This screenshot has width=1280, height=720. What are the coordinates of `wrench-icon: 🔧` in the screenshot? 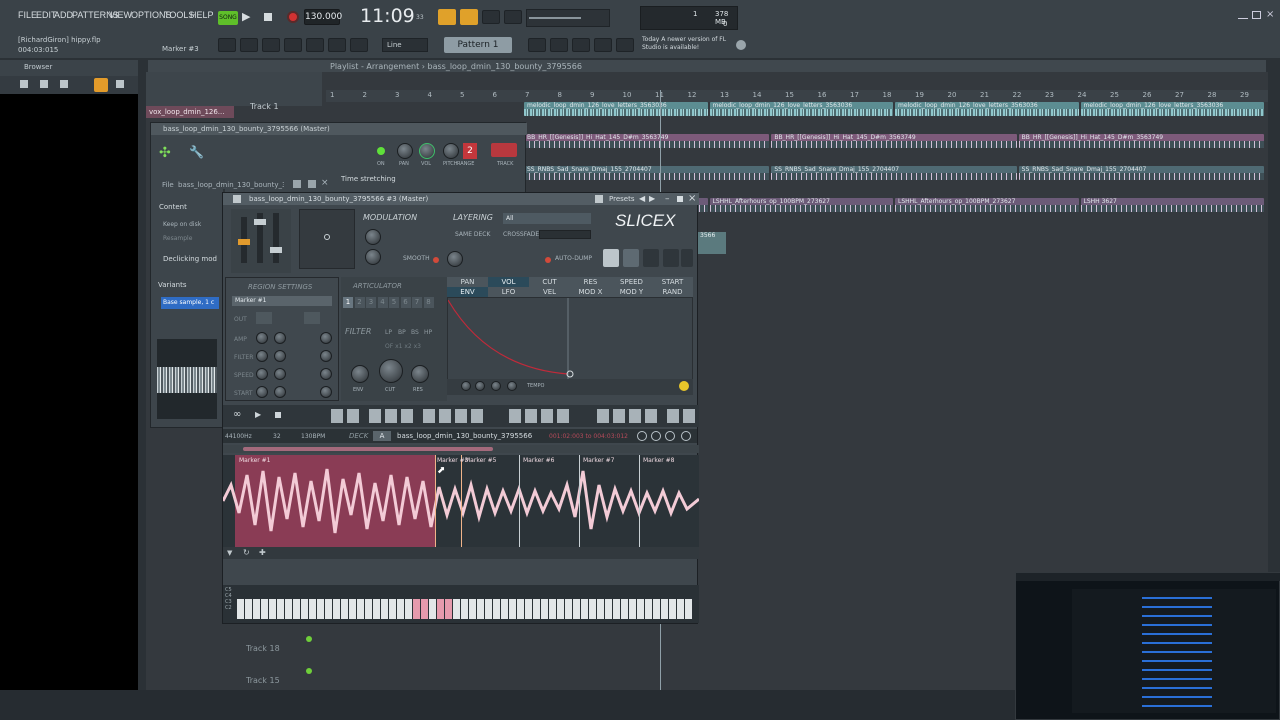 It's located at (196, 152).